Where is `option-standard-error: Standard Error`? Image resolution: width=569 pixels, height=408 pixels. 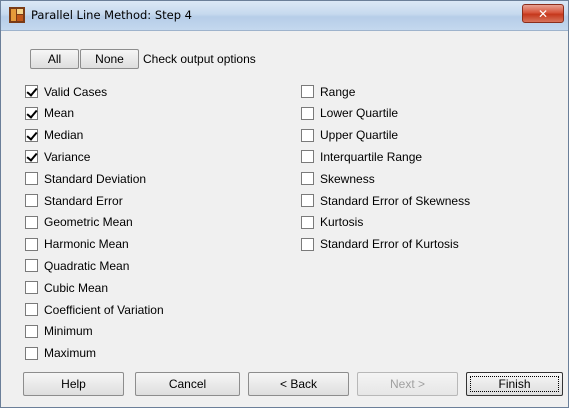 option-standard-error: Standard Error is located at coordinates (74, 200).